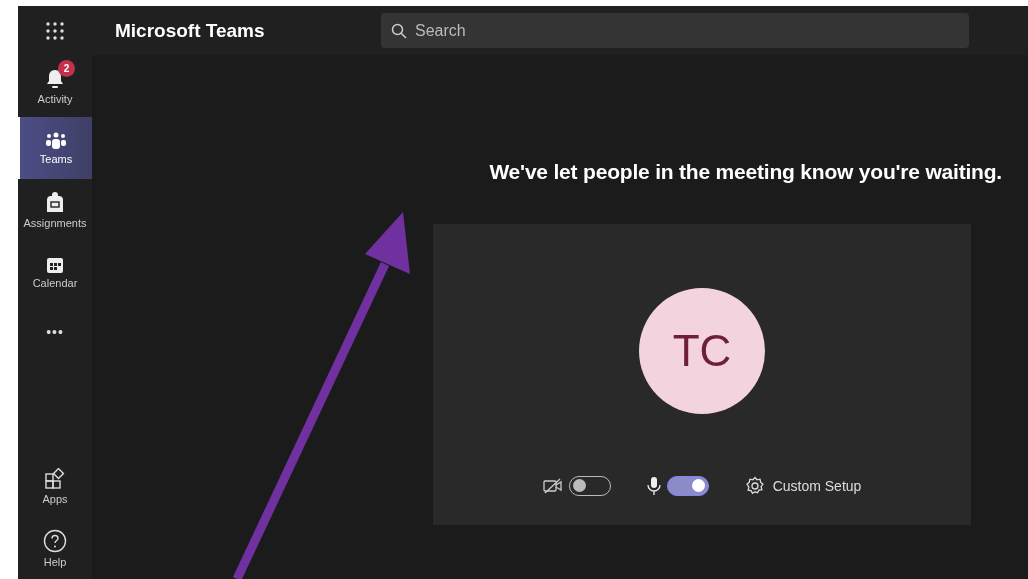 The width and height of the screenshot is (1028, 579). Describe the element at coordinates (702, 350) in the screenshot. I see `avatar: TC` at that location.